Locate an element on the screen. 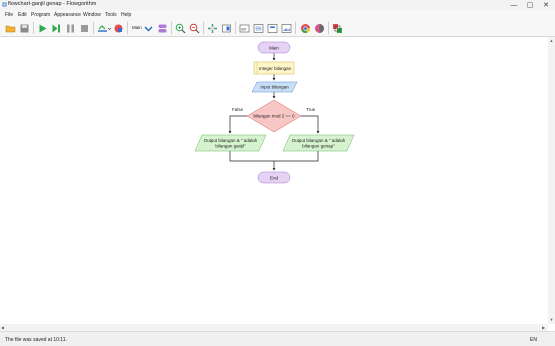 The height and width of the screenshot is (346, 555). output-false-line1: Output bilangan & " adalah is located at coordinates (231, 140).